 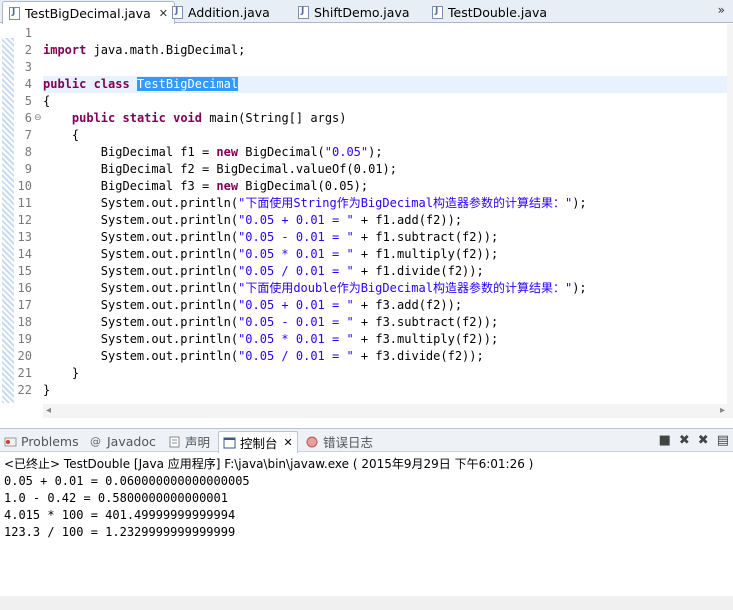 What do you see at coordinates (209, 118) in the screenshot?
I see `code-line: public static void main(String[] args)` at bounding box center [209, 118].